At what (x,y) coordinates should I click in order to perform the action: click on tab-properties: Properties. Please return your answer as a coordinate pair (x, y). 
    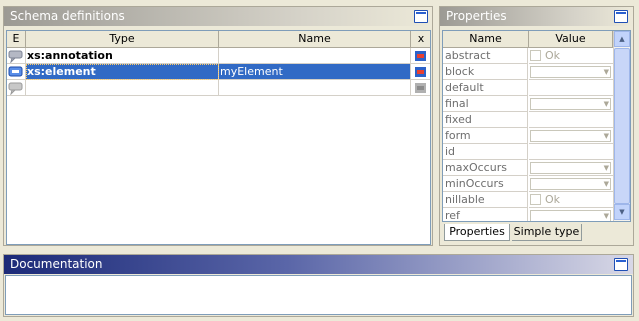
    Looking at the image, I should click on (477, 232).